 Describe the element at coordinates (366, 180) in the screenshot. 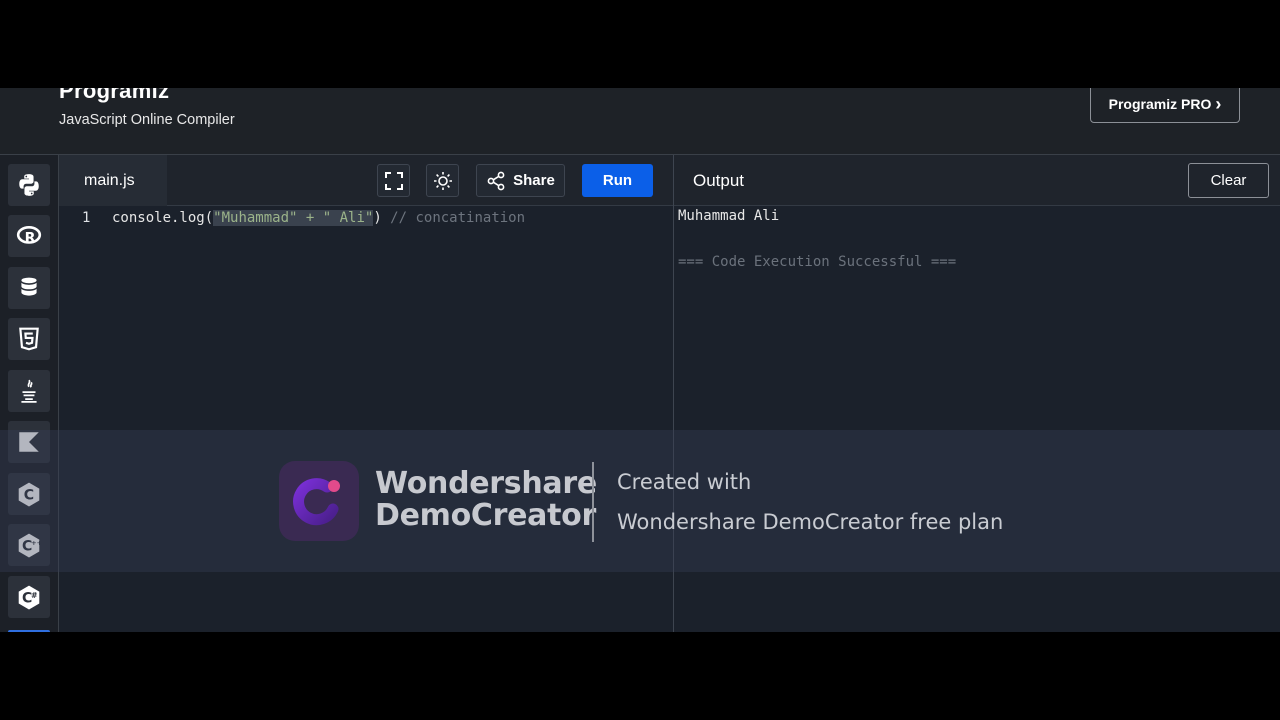

I see `editor-toolbar: main.js Share Run` at that location.